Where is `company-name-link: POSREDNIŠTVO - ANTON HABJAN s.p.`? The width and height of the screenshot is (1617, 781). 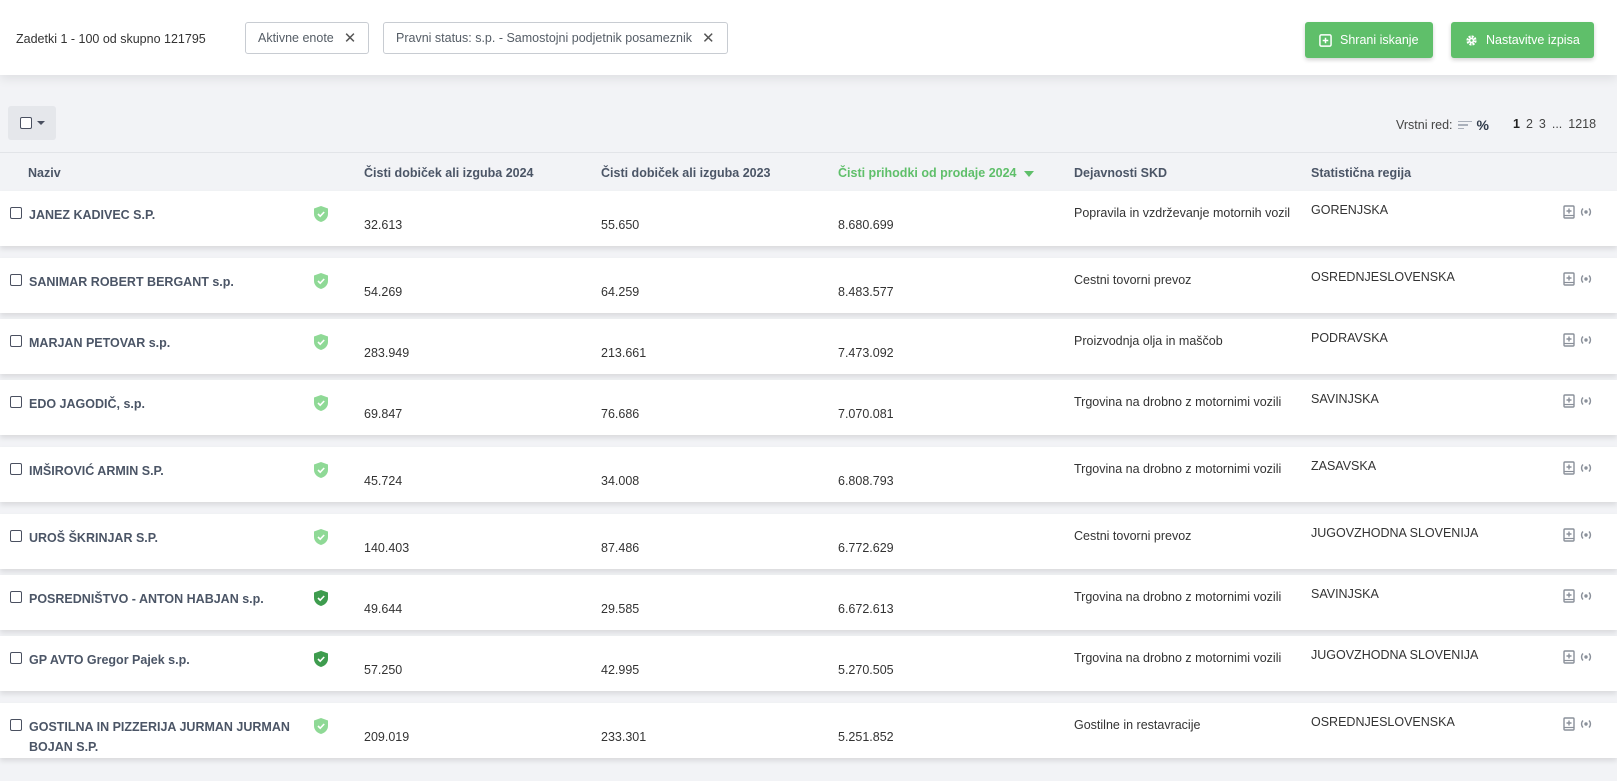
company-name-link: POSREDNIŠTVO - ANTON HABJAN s.p. is located at coordinates (164, 599).